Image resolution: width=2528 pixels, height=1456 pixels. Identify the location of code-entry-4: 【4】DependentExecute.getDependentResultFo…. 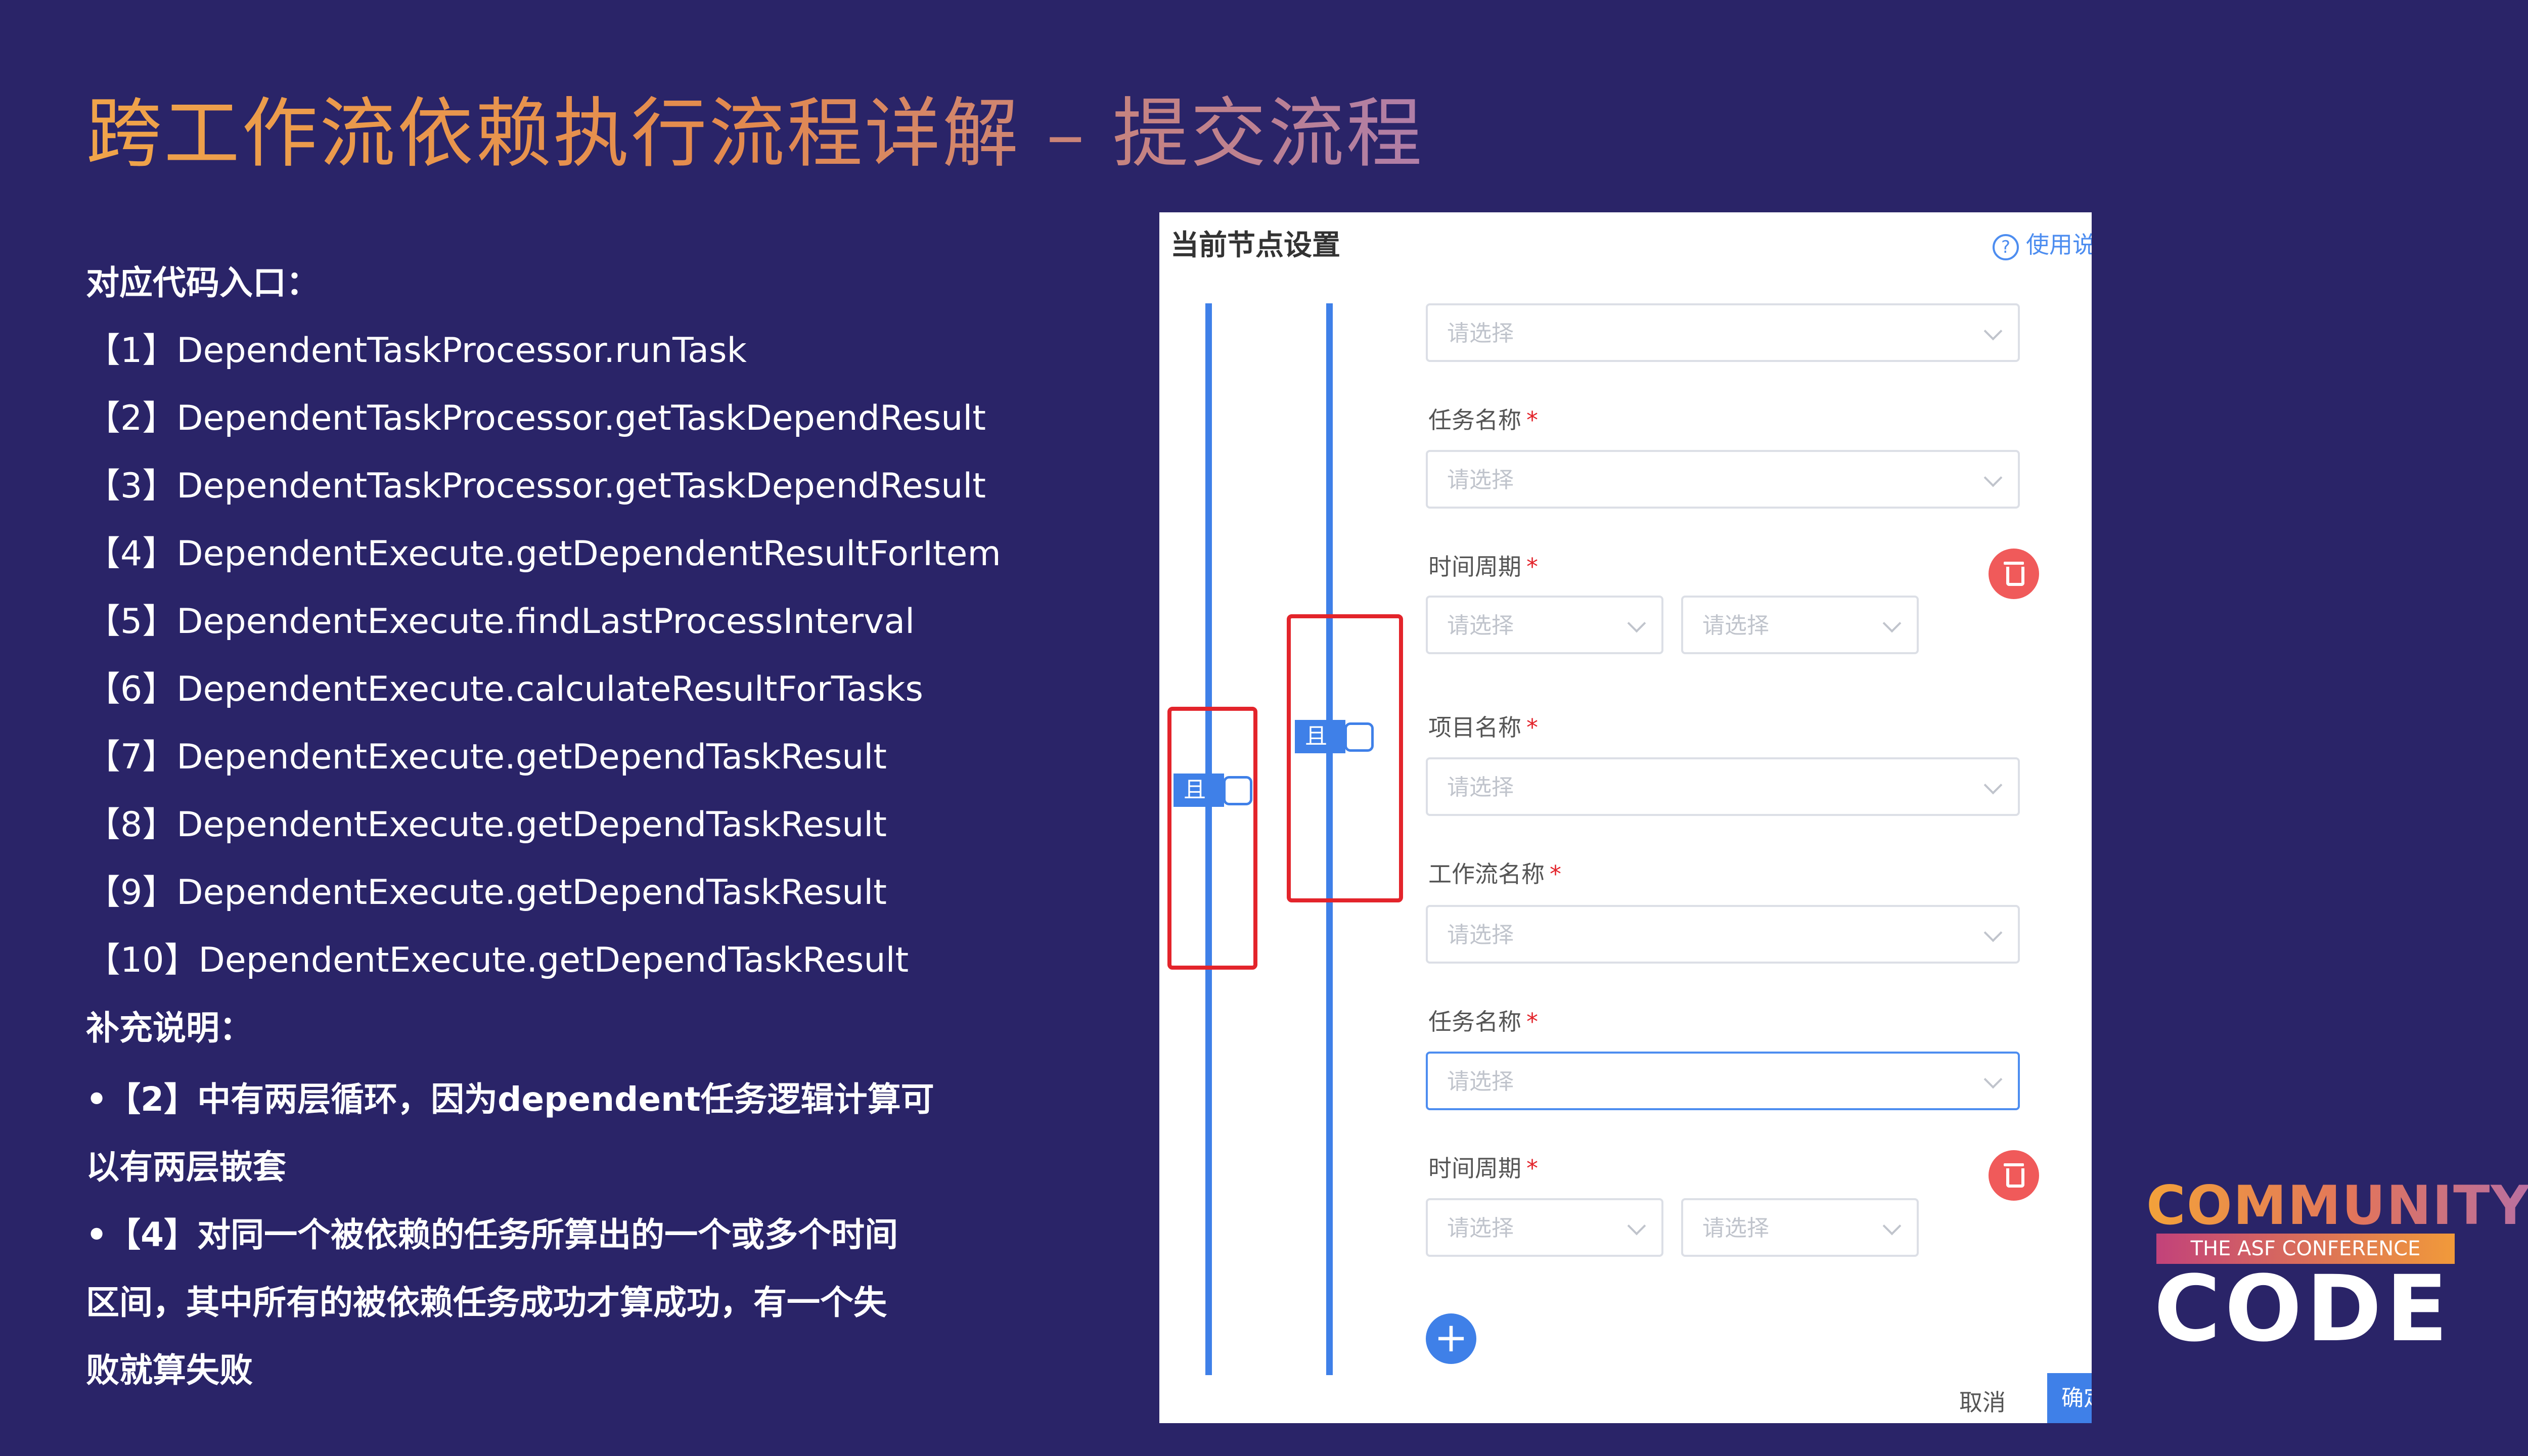
(544, 554).